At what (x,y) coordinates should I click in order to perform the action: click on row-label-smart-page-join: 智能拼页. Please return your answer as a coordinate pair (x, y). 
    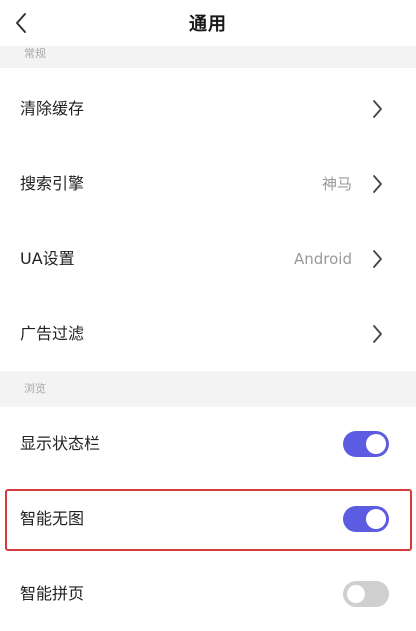
    Looking at the image, I should click on (52, 593).